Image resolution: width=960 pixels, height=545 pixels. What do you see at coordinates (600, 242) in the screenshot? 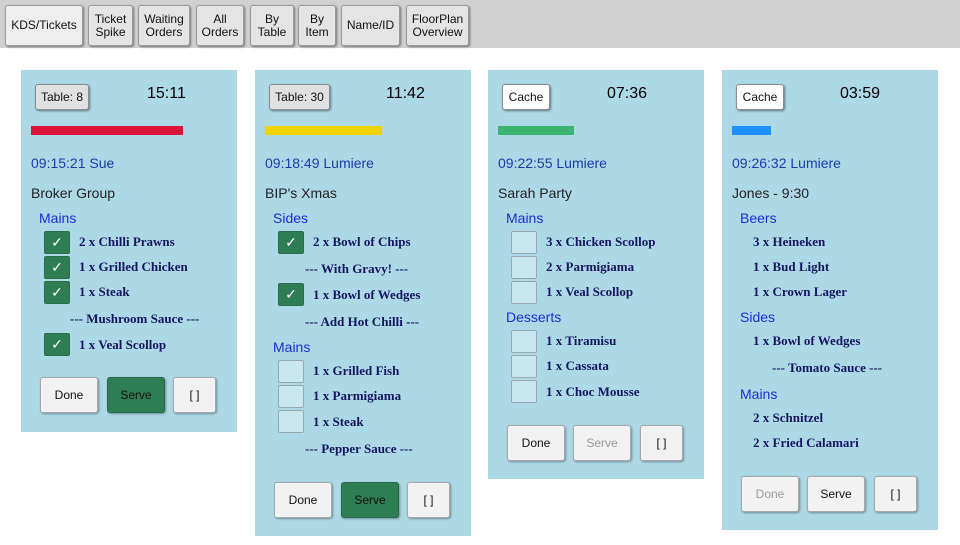
I see `order-item: 3 x Chicken Scollop` at bounding box center [600, 242].